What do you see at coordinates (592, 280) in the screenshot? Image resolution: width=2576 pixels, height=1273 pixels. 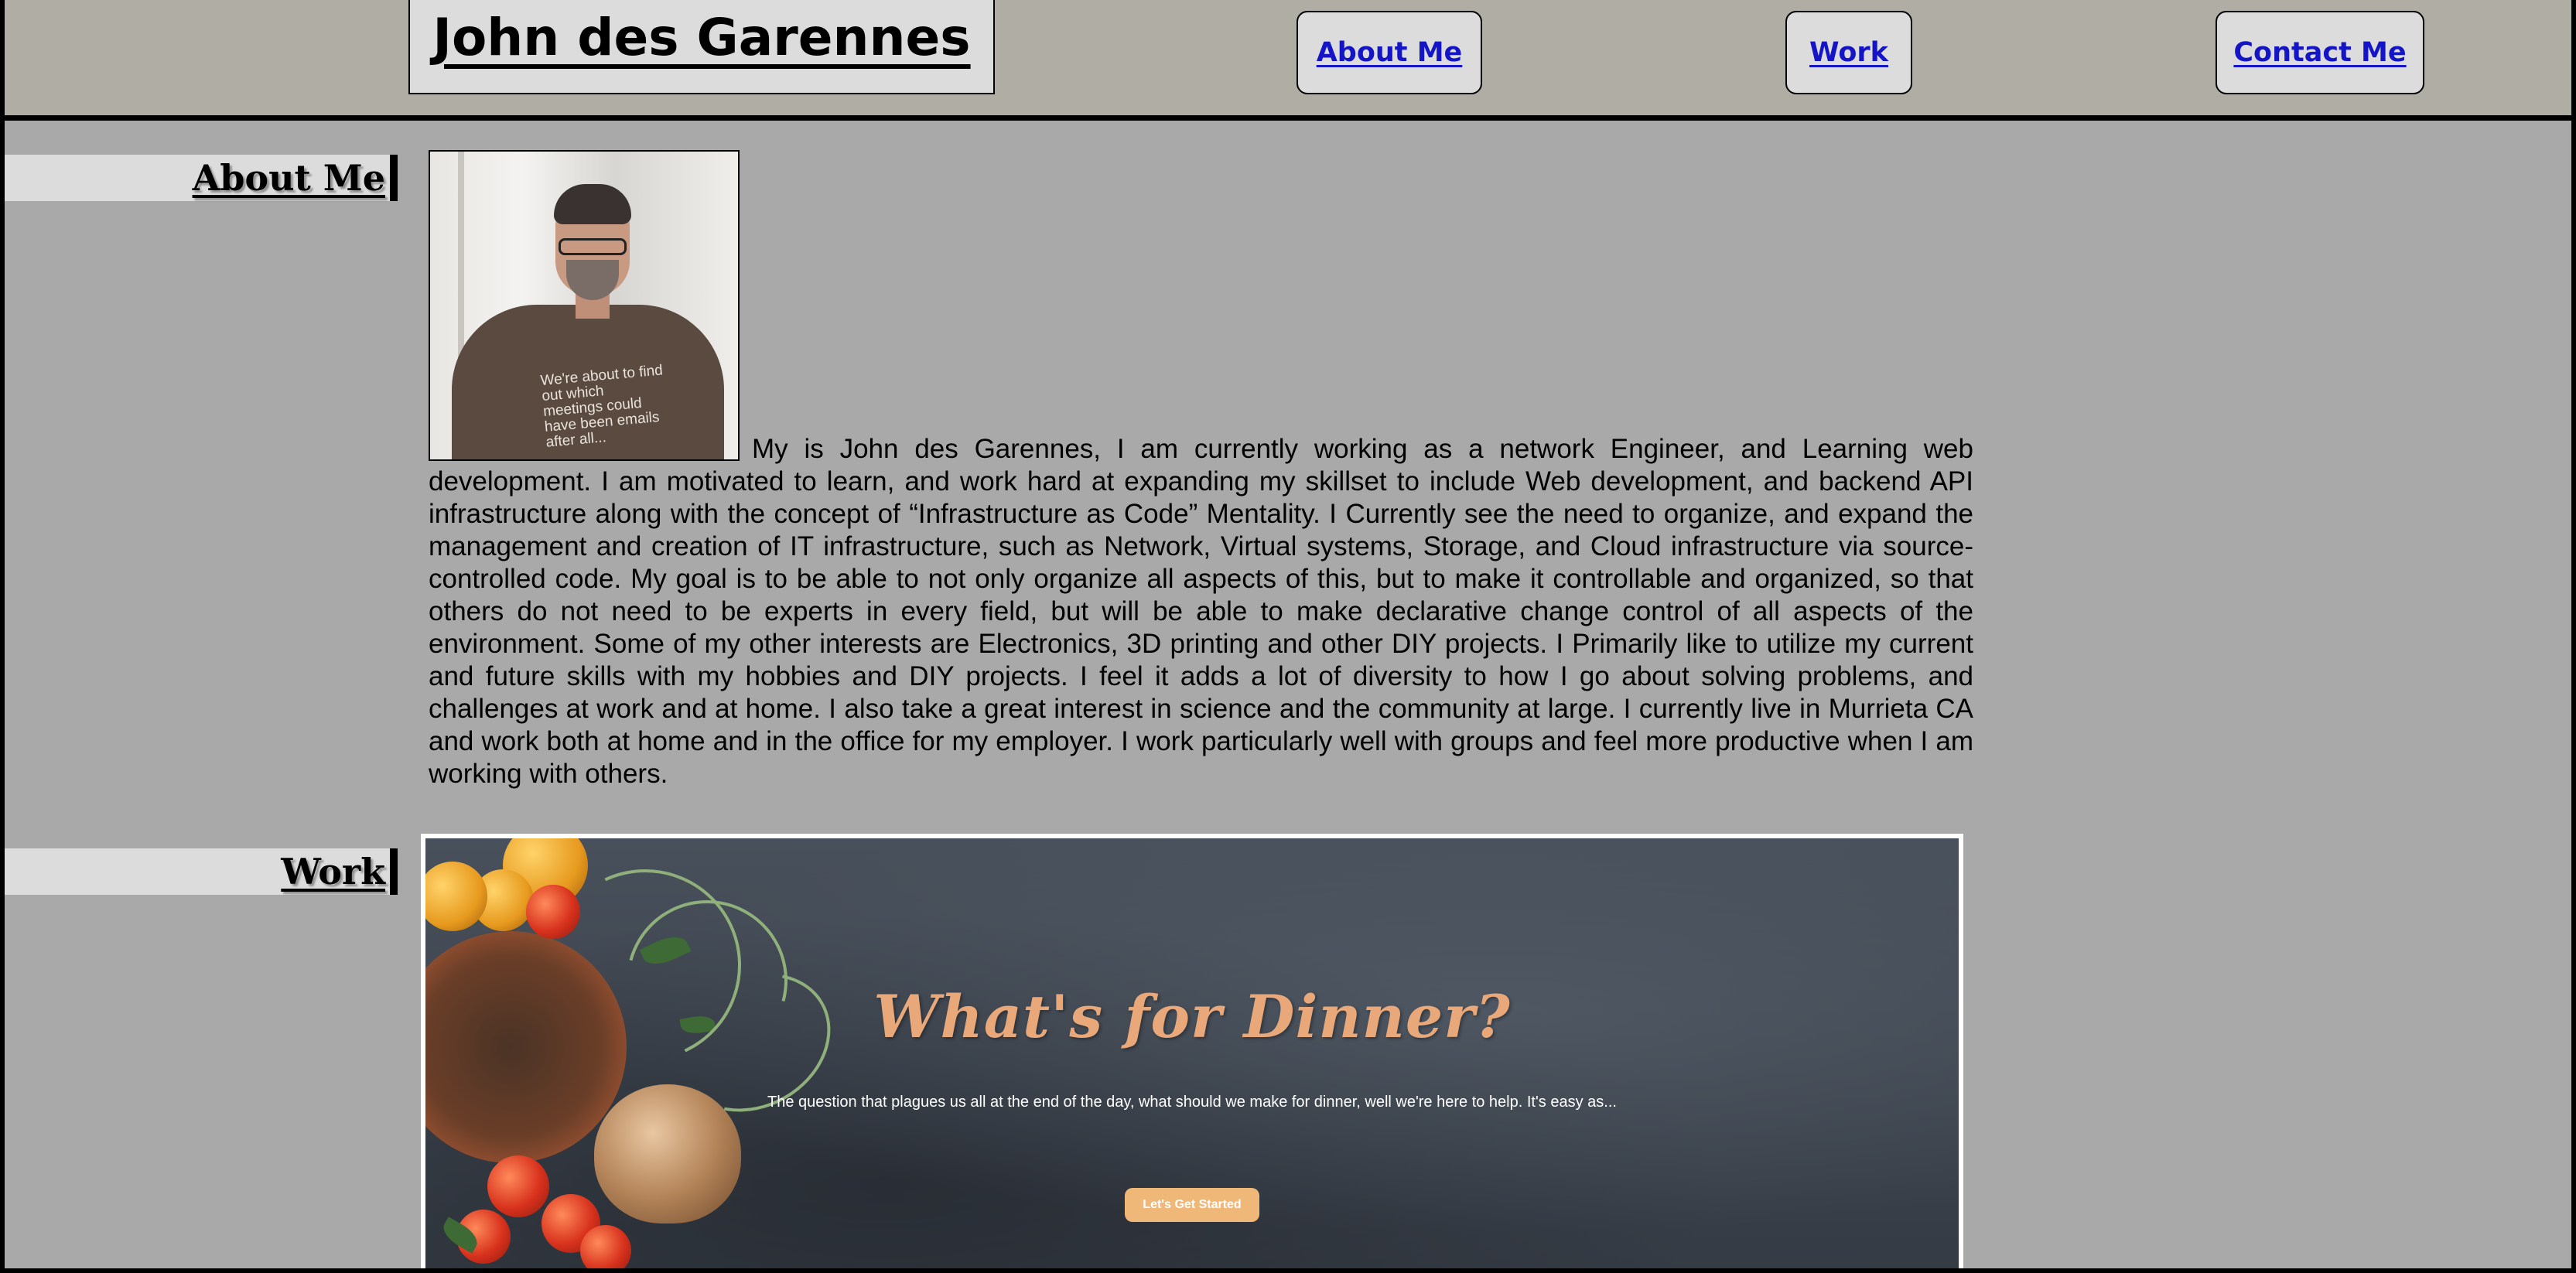 I see `photo-beard` at bounding box center [592, 280].